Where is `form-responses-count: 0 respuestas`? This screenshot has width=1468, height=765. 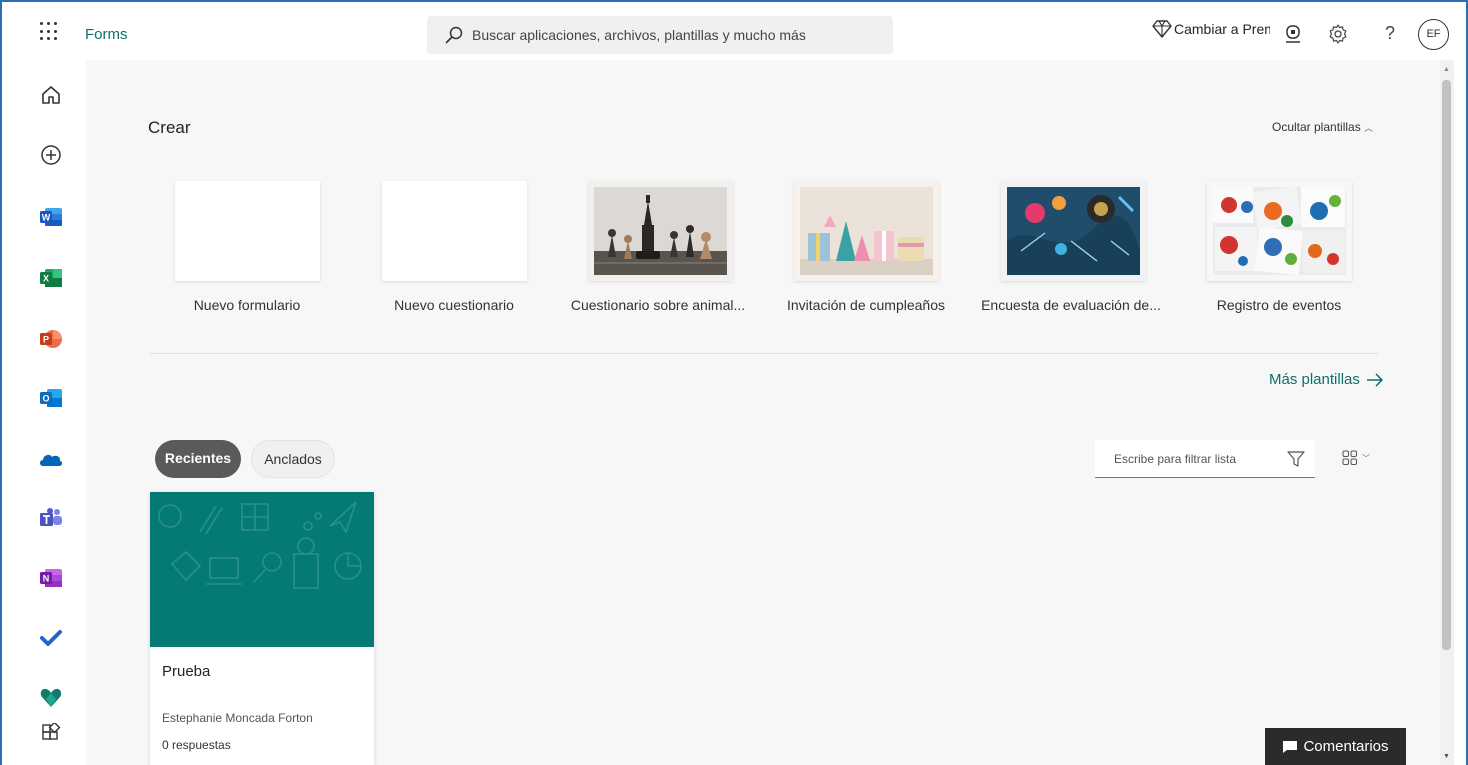
form-responses-count: 0 respuestas is located at coordinates (196, 745).